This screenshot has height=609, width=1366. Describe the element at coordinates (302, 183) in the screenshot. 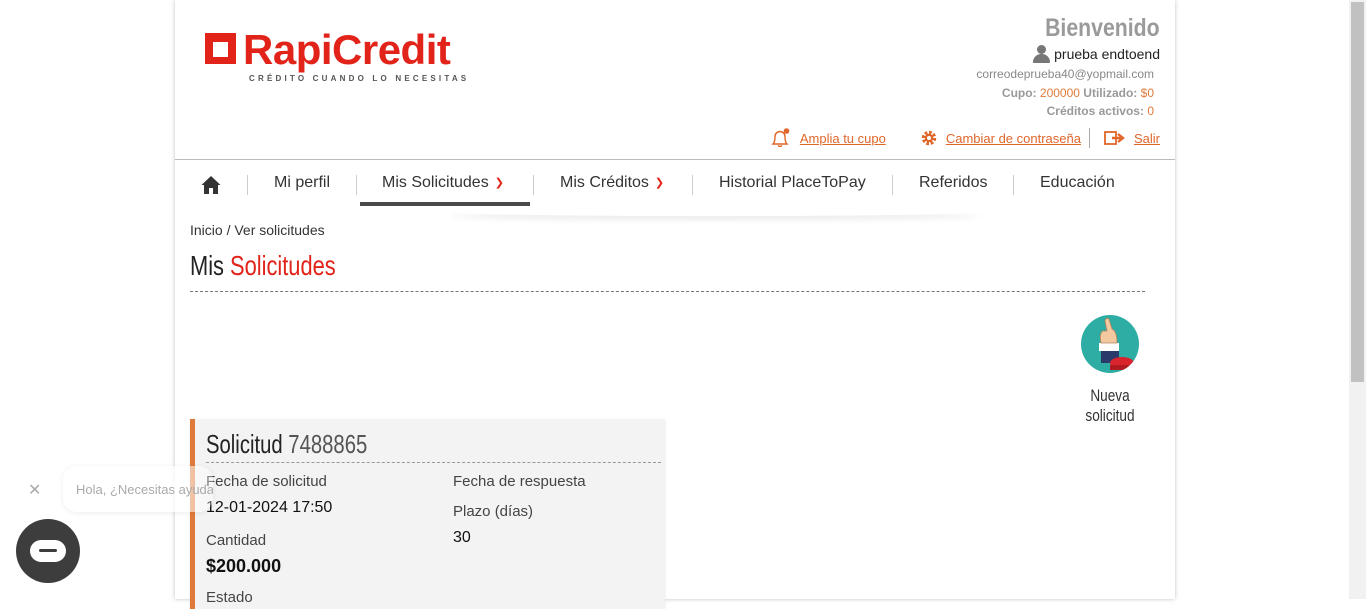

I see `nav-mi-perfil: Mi perfil` at that location.